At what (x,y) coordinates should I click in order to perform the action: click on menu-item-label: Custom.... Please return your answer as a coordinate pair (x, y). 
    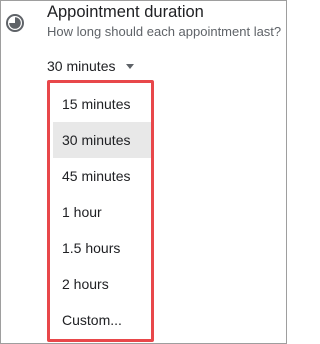
    Looking at the image, I should click on (92, 320).